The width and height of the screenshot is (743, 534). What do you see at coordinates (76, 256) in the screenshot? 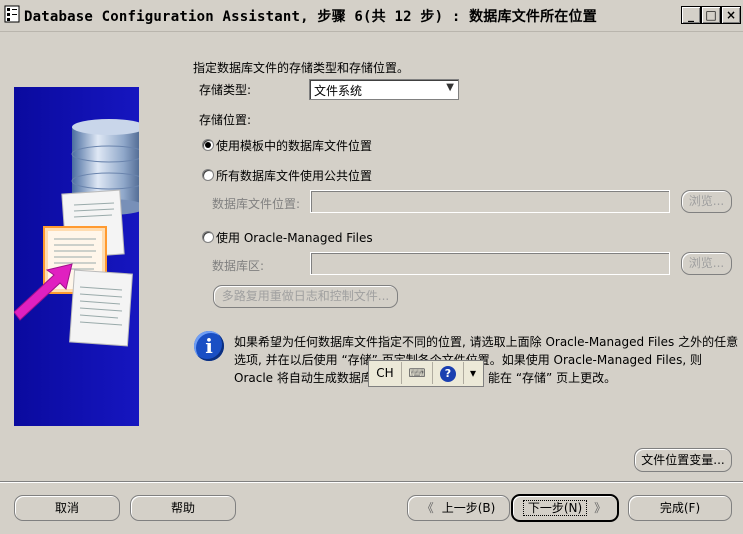
I see `wizard-illustration` at bounding box center [76, 256].